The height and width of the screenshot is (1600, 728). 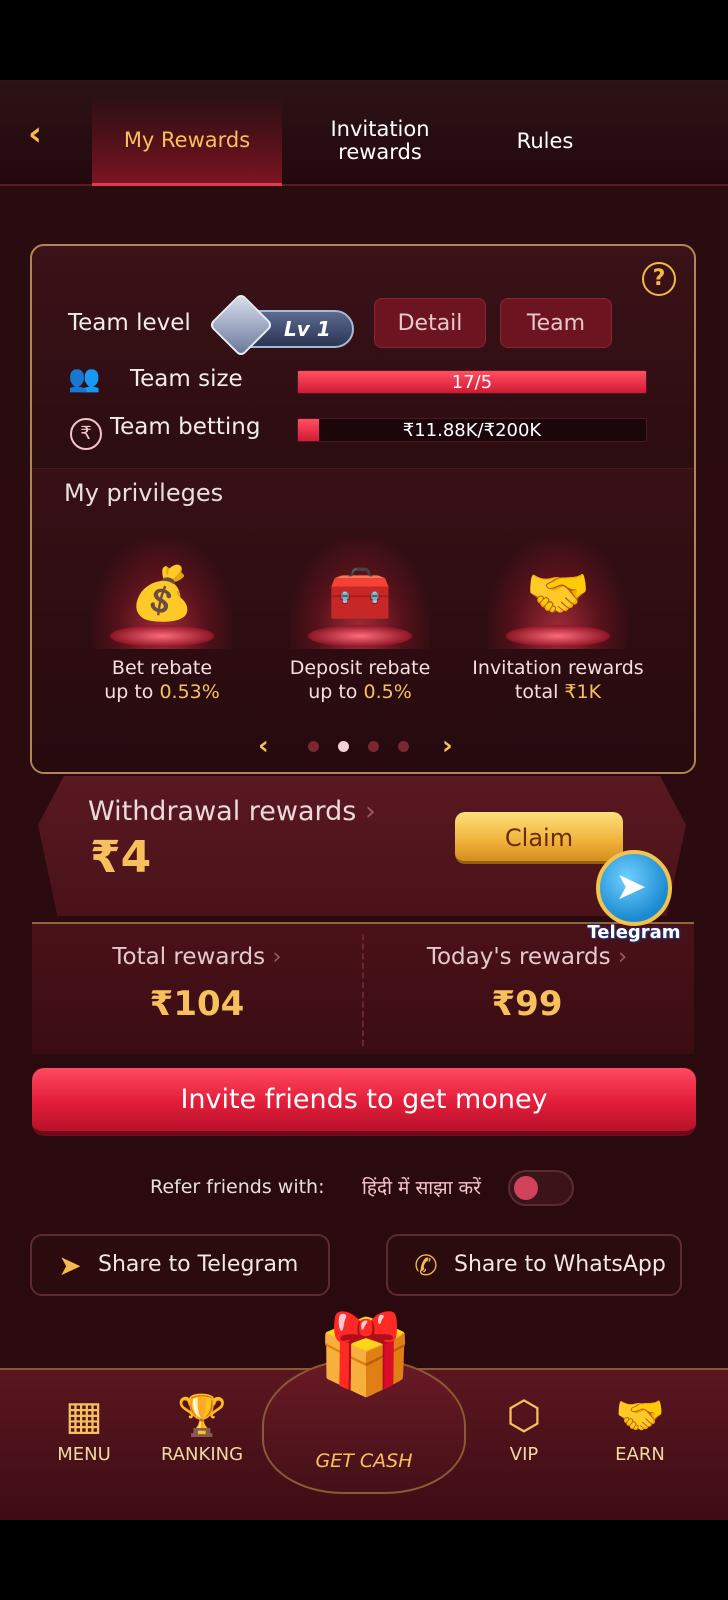 What do you see at coordinates (524, 1416) in the screenshot?
I see `vip-badge-icon: ⬡` at bounding box center [524, 1416].